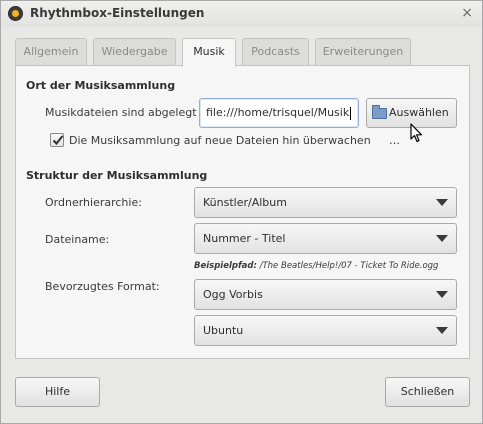 The width and height of the screenshot is (483, 424). I want to click on filename-label: Dateiname:, so click(77, 239).